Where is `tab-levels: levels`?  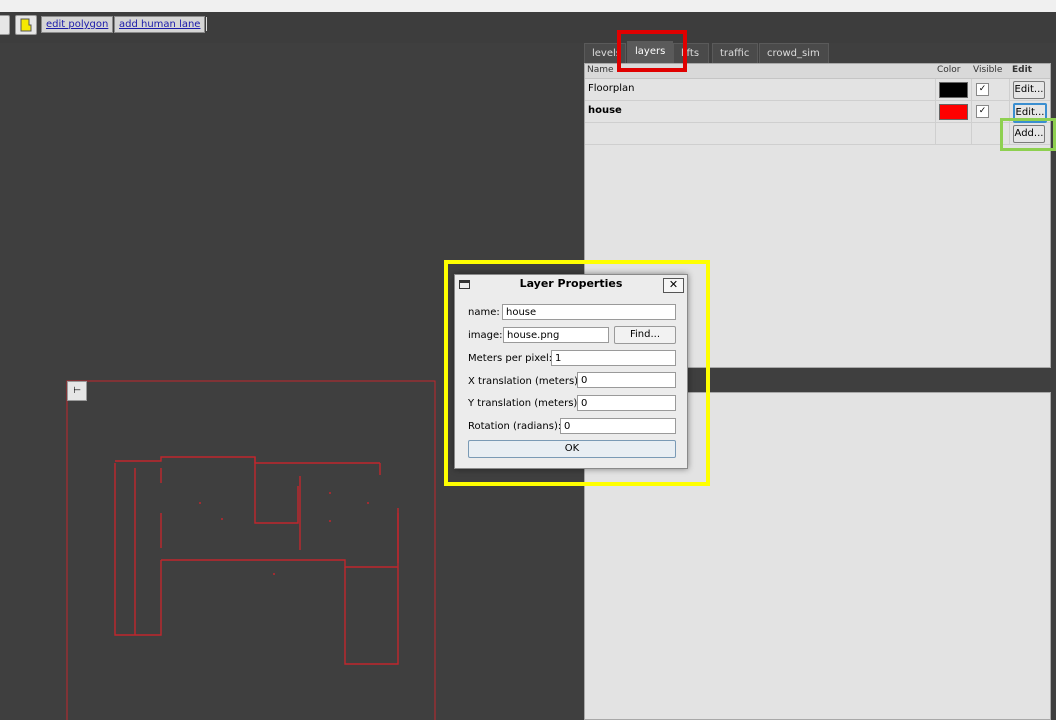 tab-levels: levels is located at coordinates (605, 53).